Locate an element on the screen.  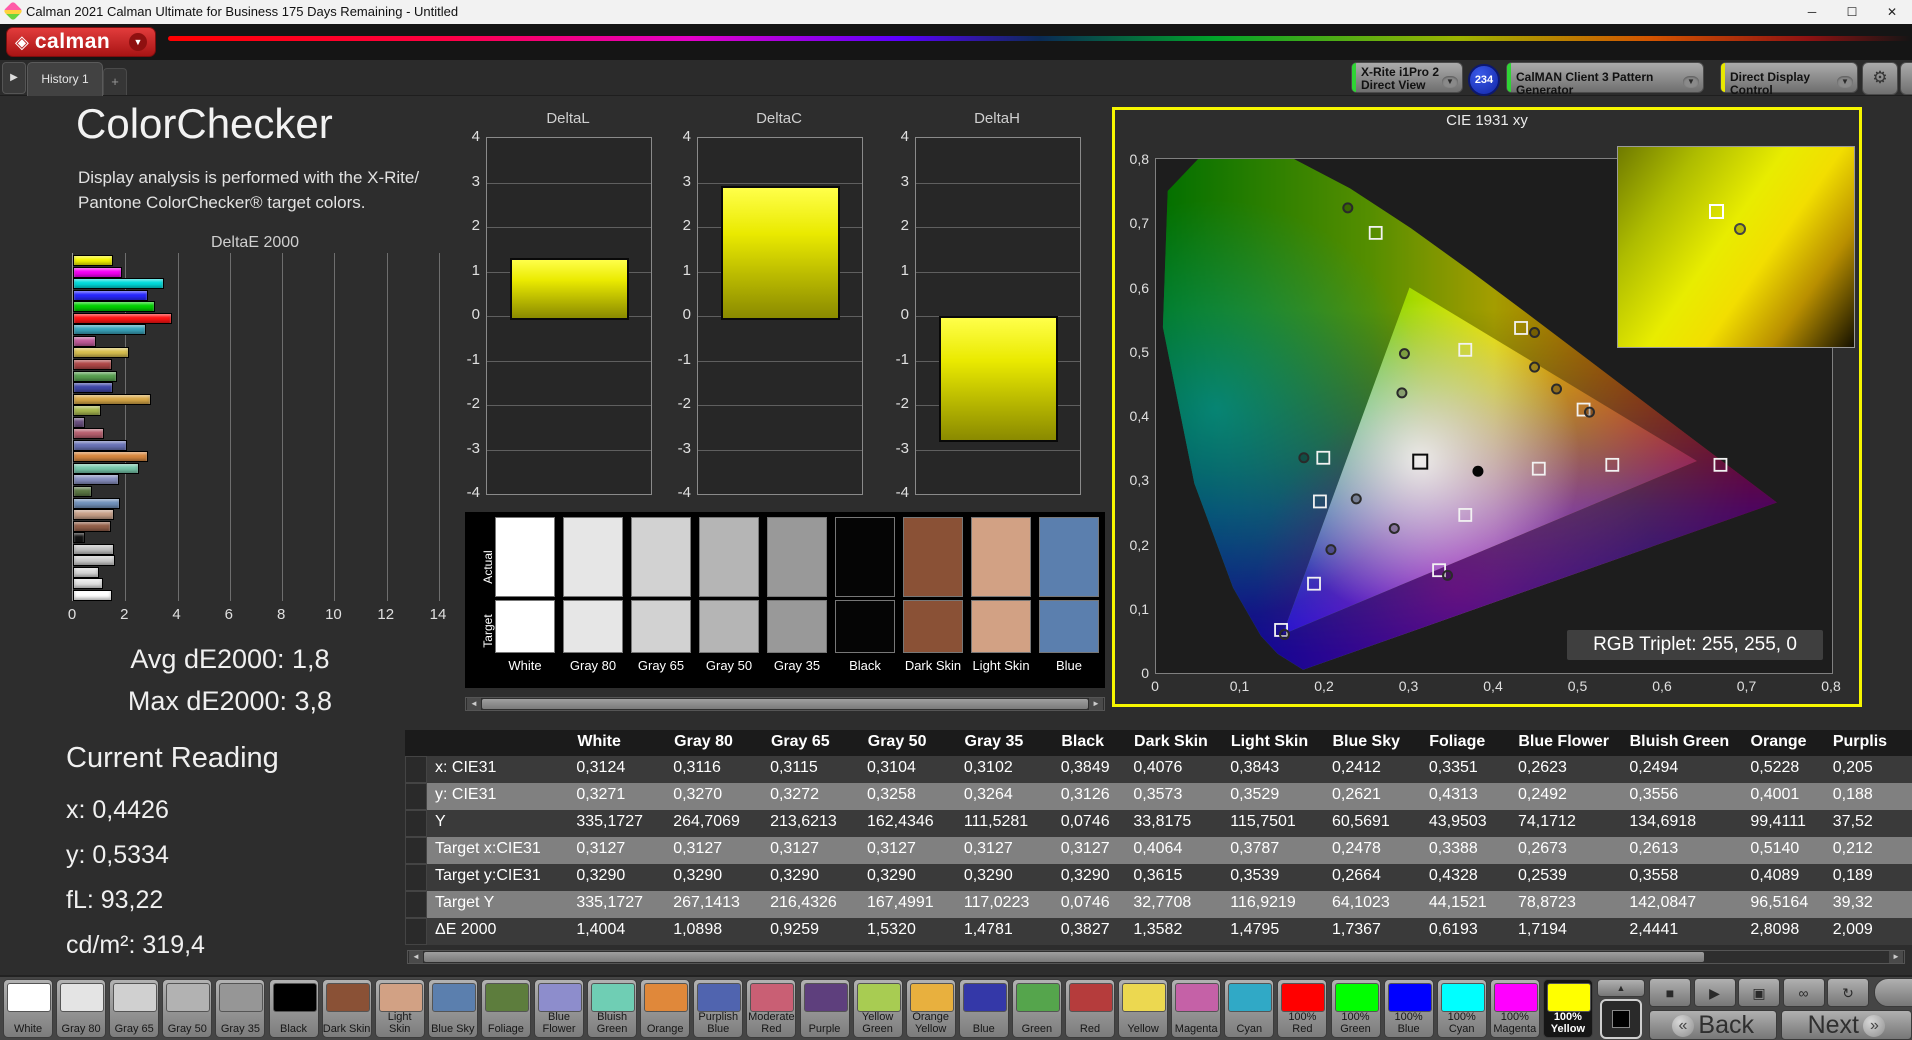
pattern-button-100-magenta: 100% Magenta is located at coordinates (1514, 1008).